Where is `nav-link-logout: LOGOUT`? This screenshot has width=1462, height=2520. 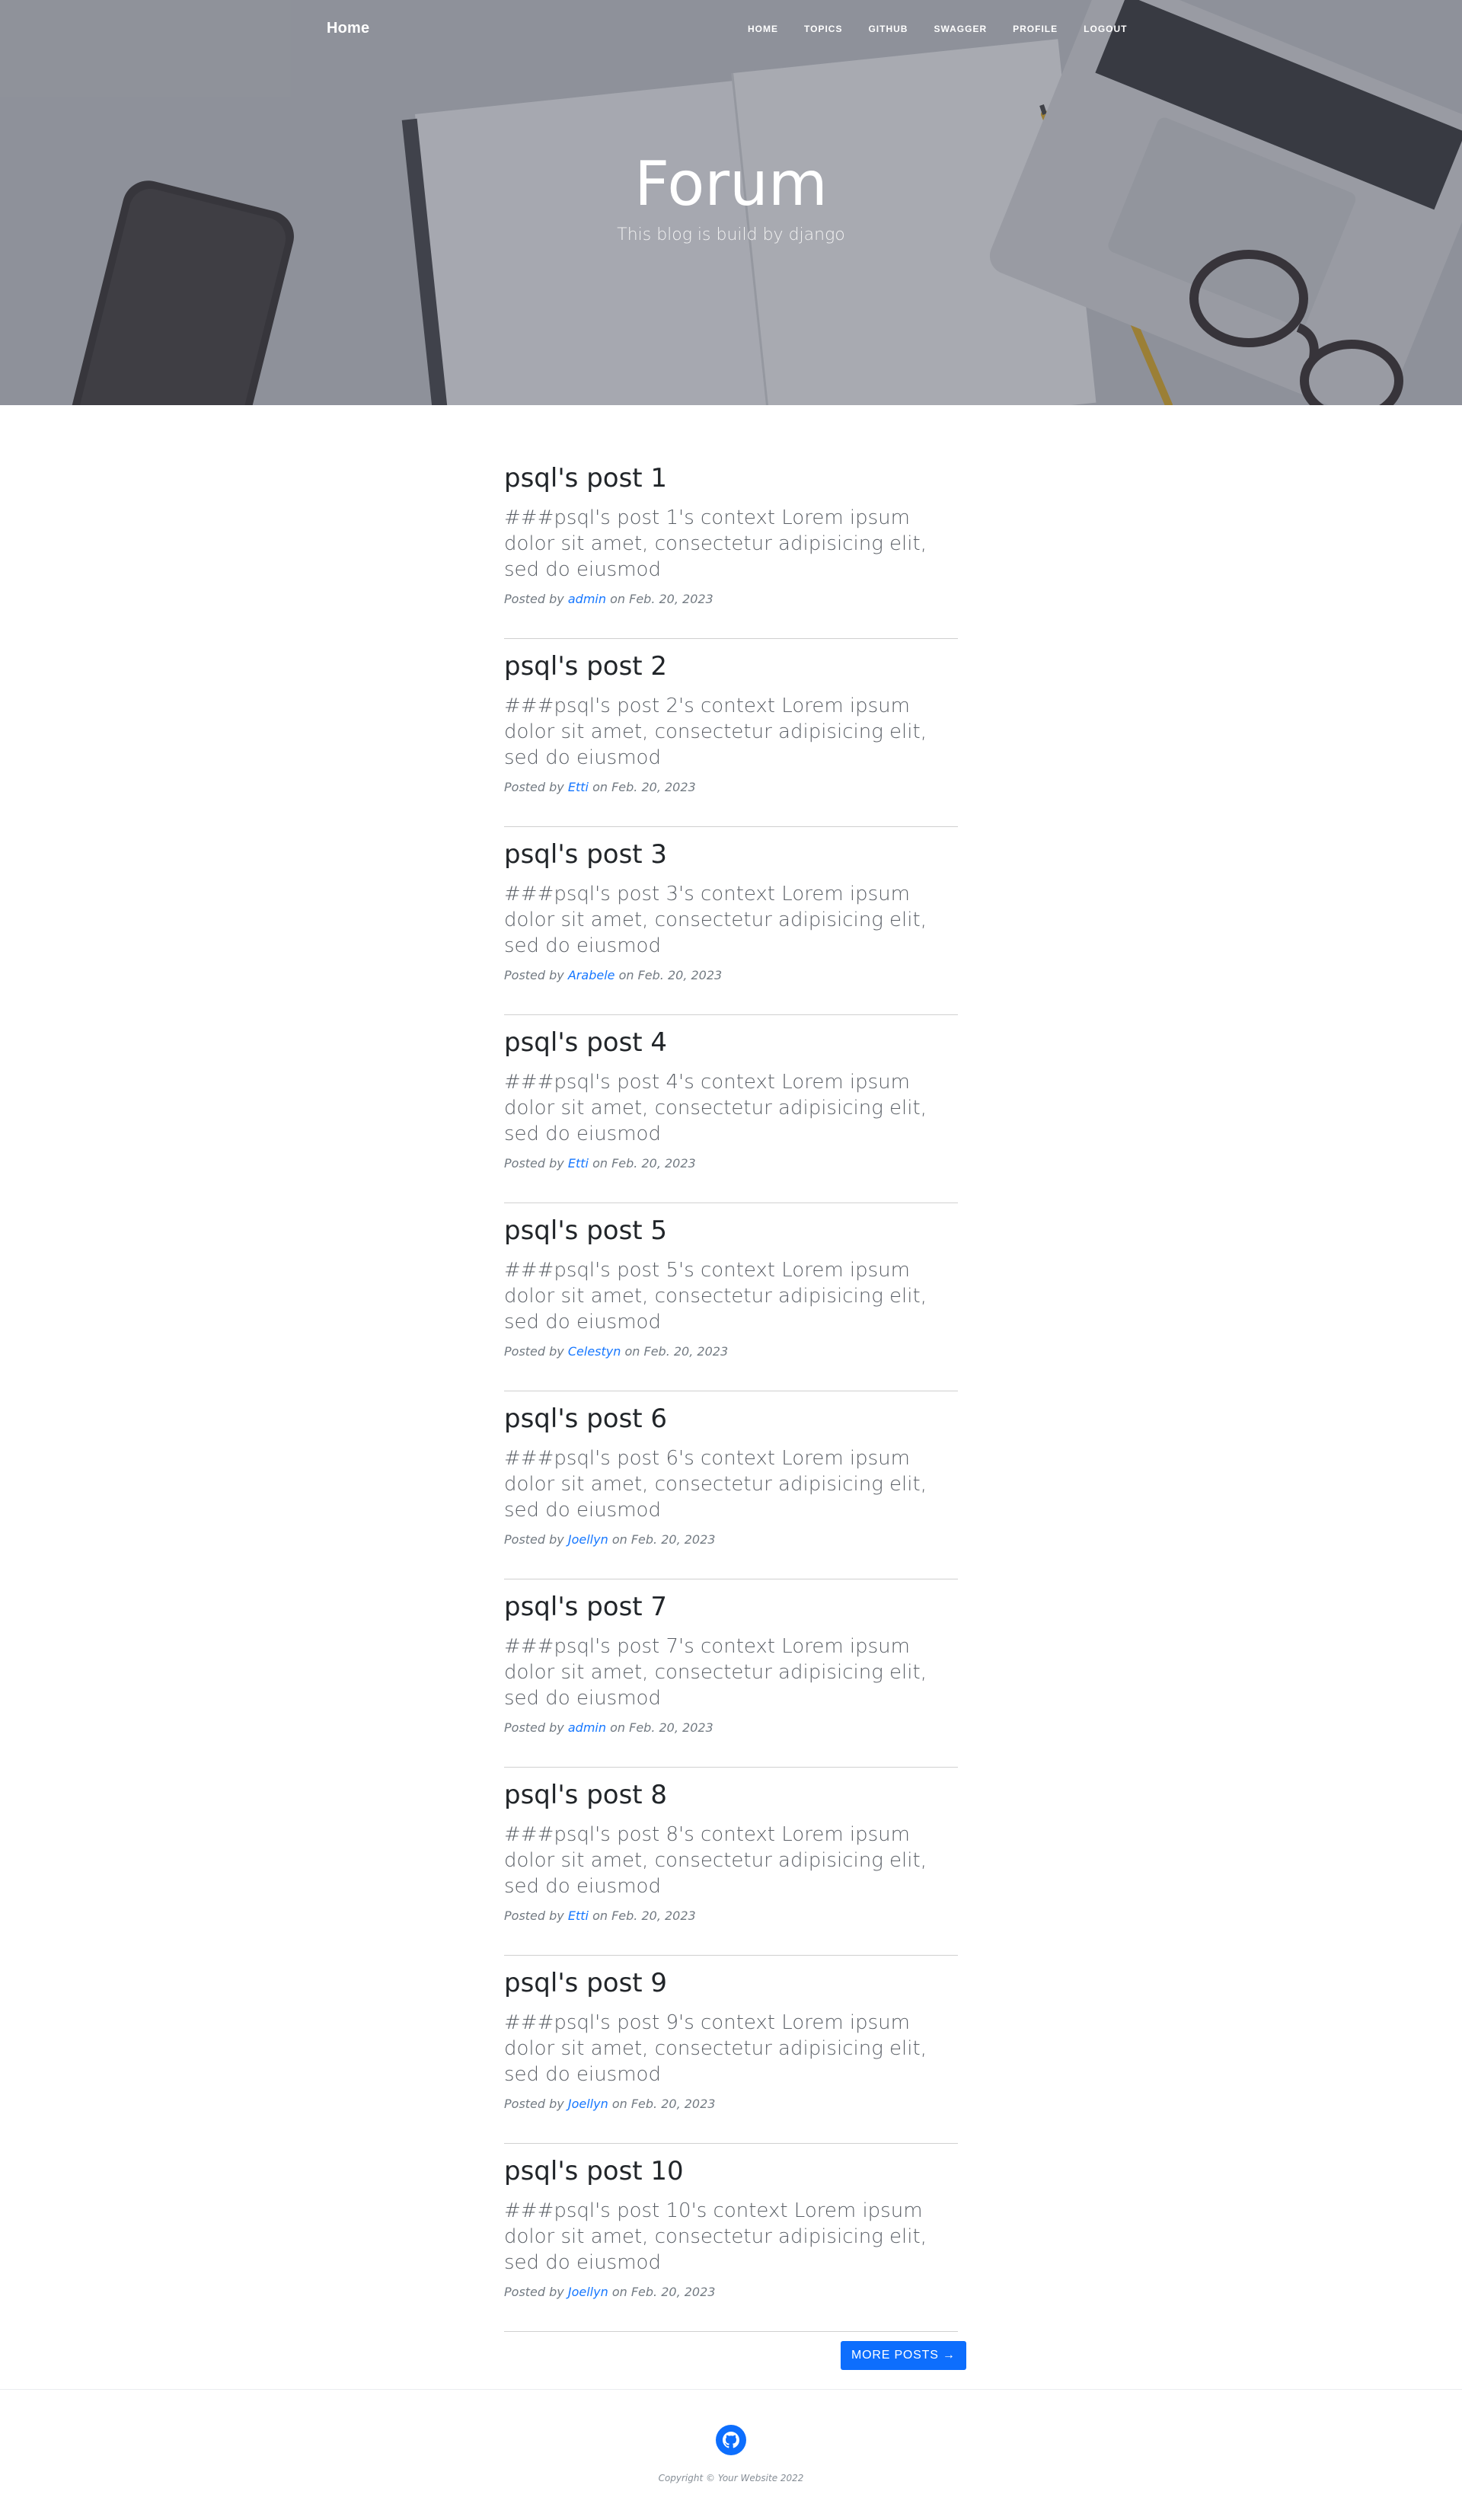
nav-link-logout: LOGOUT is located at coordinates (1105, 29).